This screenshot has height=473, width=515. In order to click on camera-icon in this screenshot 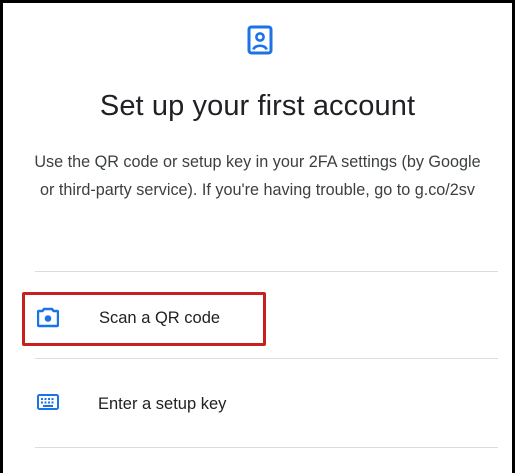, I will do `click(48, 317)`.